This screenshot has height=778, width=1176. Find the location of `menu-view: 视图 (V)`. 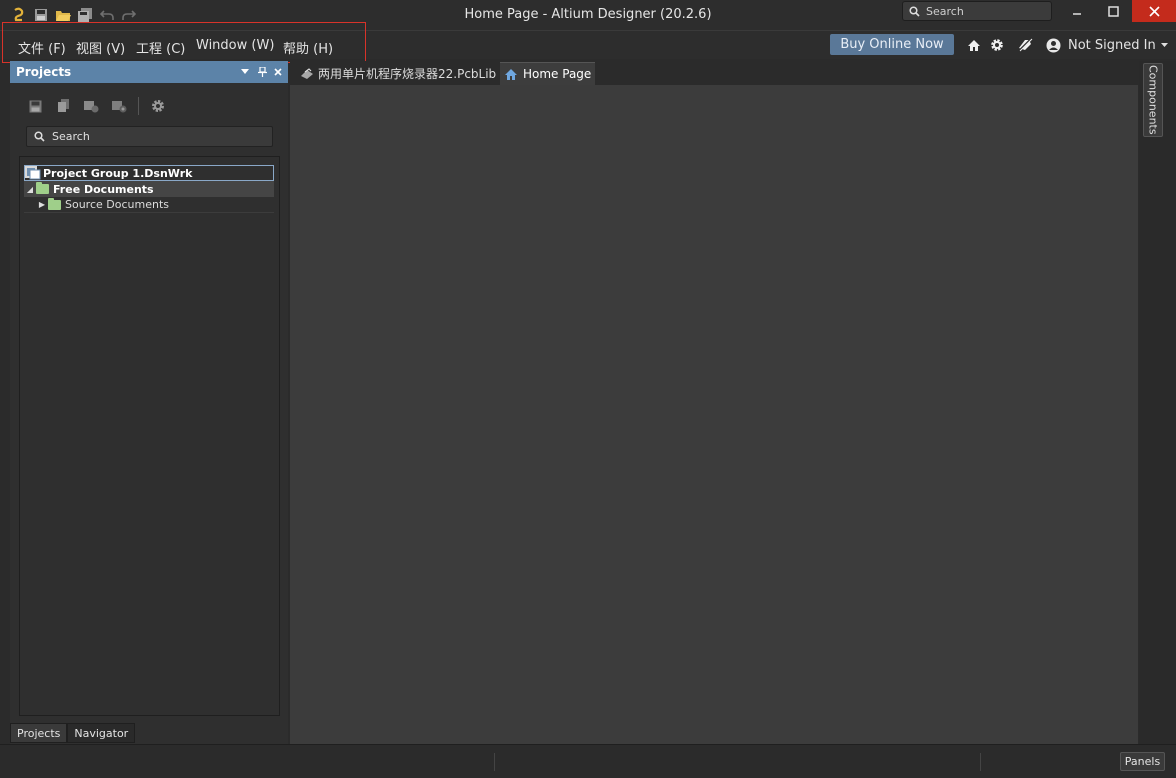

menu-view: 视图 (V) is located at coordinates (100, 47).